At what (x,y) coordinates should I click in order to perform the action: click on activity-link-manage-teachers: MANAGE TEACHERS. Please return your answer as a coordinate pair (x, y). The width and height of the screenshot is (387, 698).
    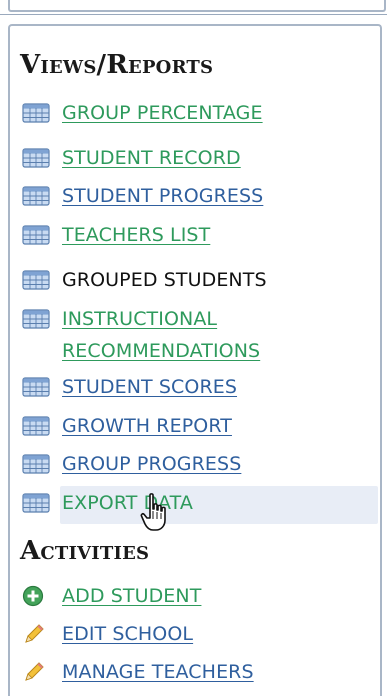
    Looking at the image, I should click on (158, 672).